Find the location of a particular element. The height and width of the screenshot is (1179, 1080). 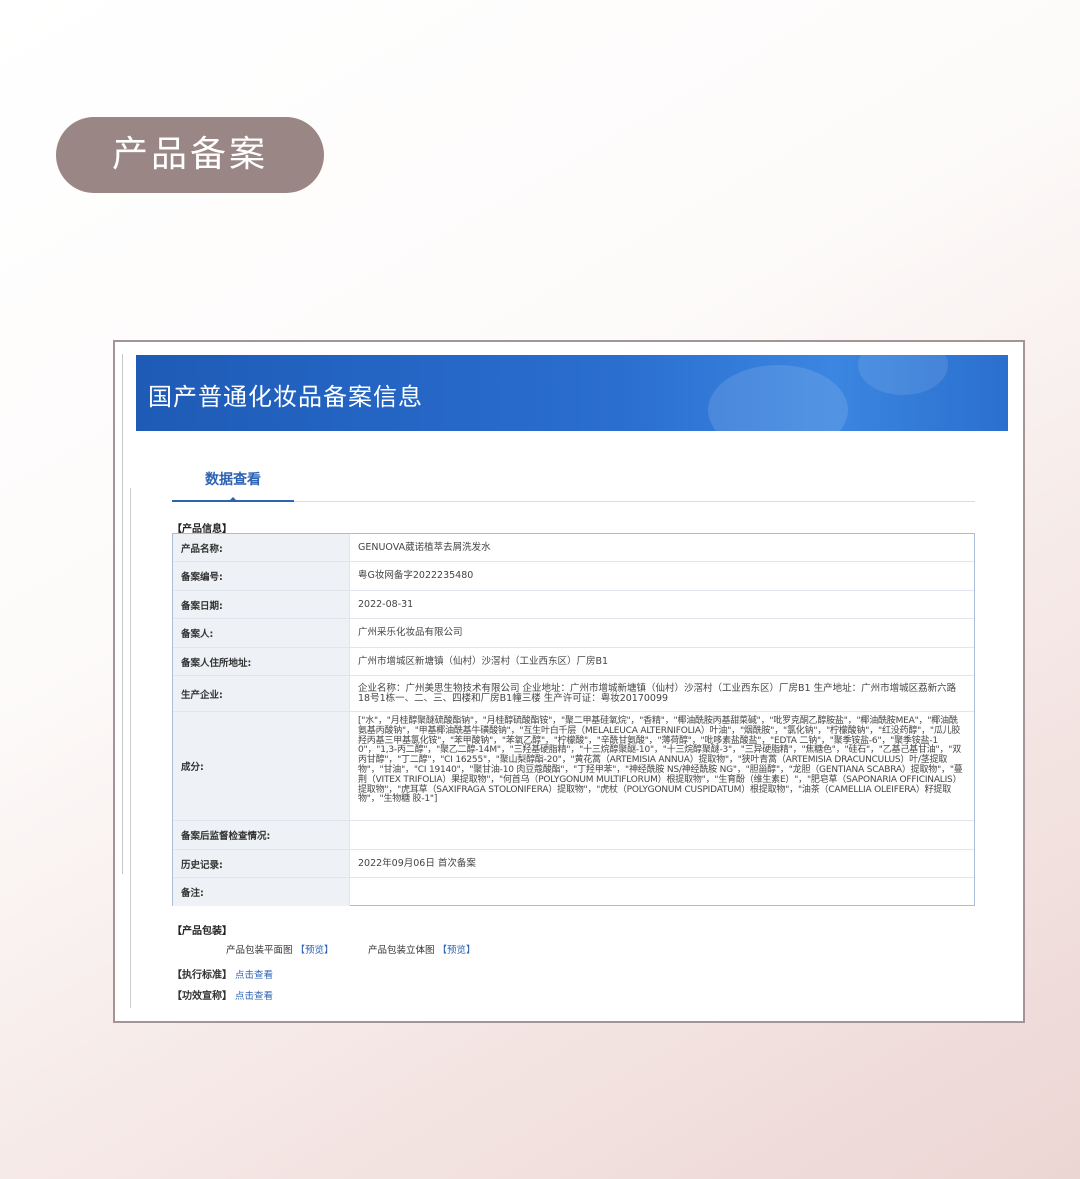

table-row: 备案人: 广州采乐化妆品有限公司 is located at coordinates (573, 633).